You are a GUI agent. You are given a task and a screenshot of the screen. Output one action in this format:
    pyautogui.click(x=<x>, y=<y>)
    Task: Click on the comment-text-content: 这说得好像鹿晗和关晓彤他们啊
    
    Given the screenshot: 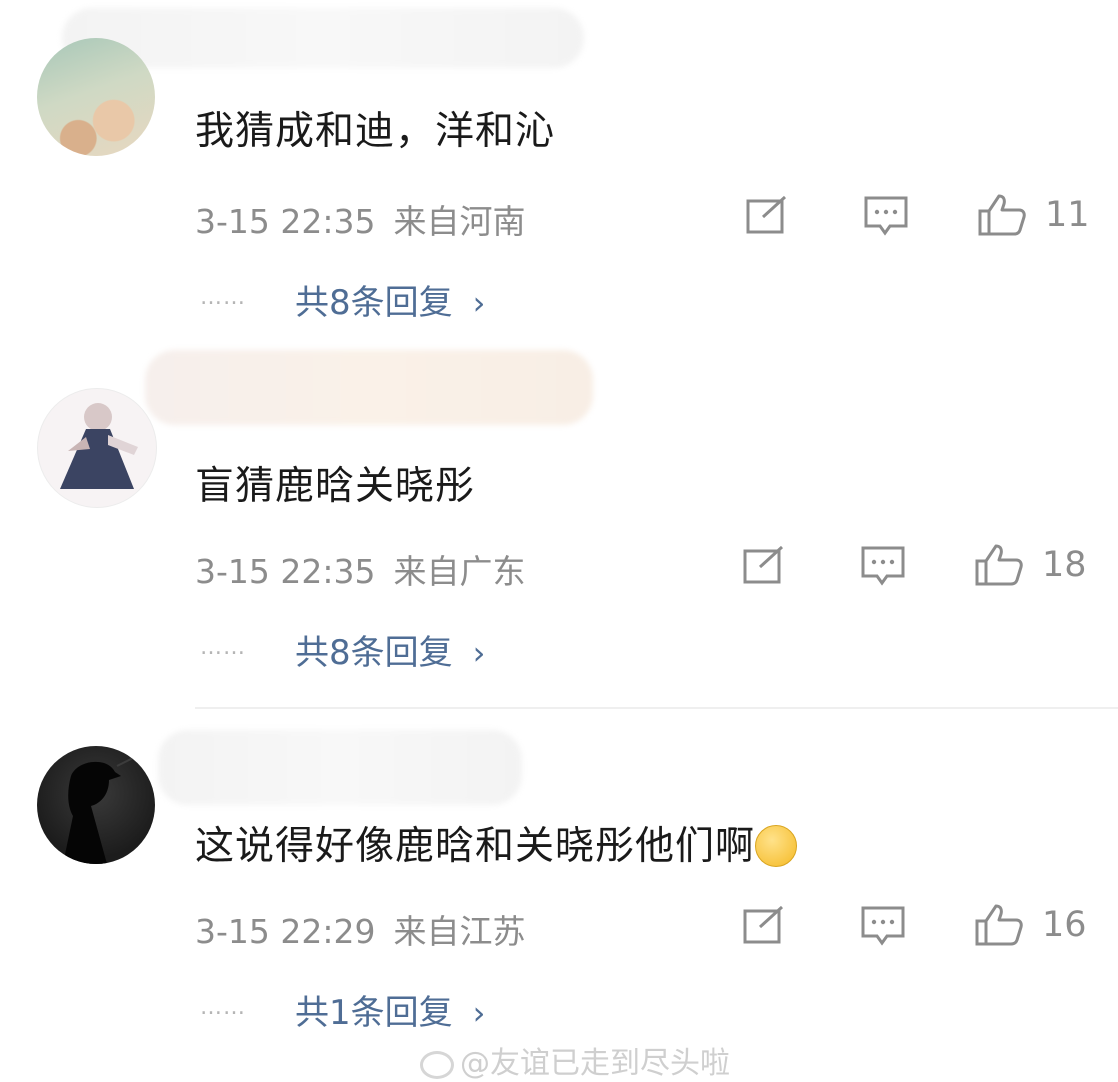 What is the action you would take?
    pyautogui.click(x=475, y=846)
    